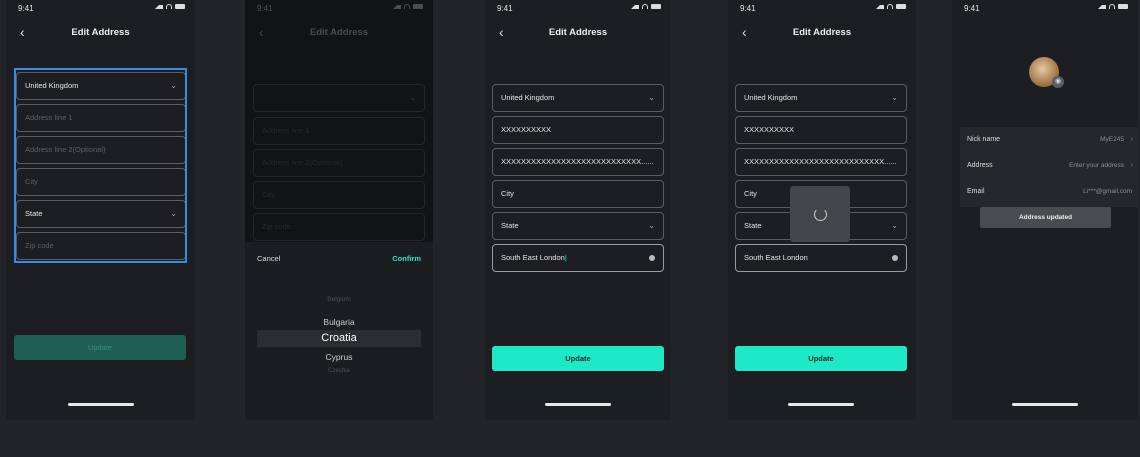  I want to click on spinner-icon, so click(820, 214).